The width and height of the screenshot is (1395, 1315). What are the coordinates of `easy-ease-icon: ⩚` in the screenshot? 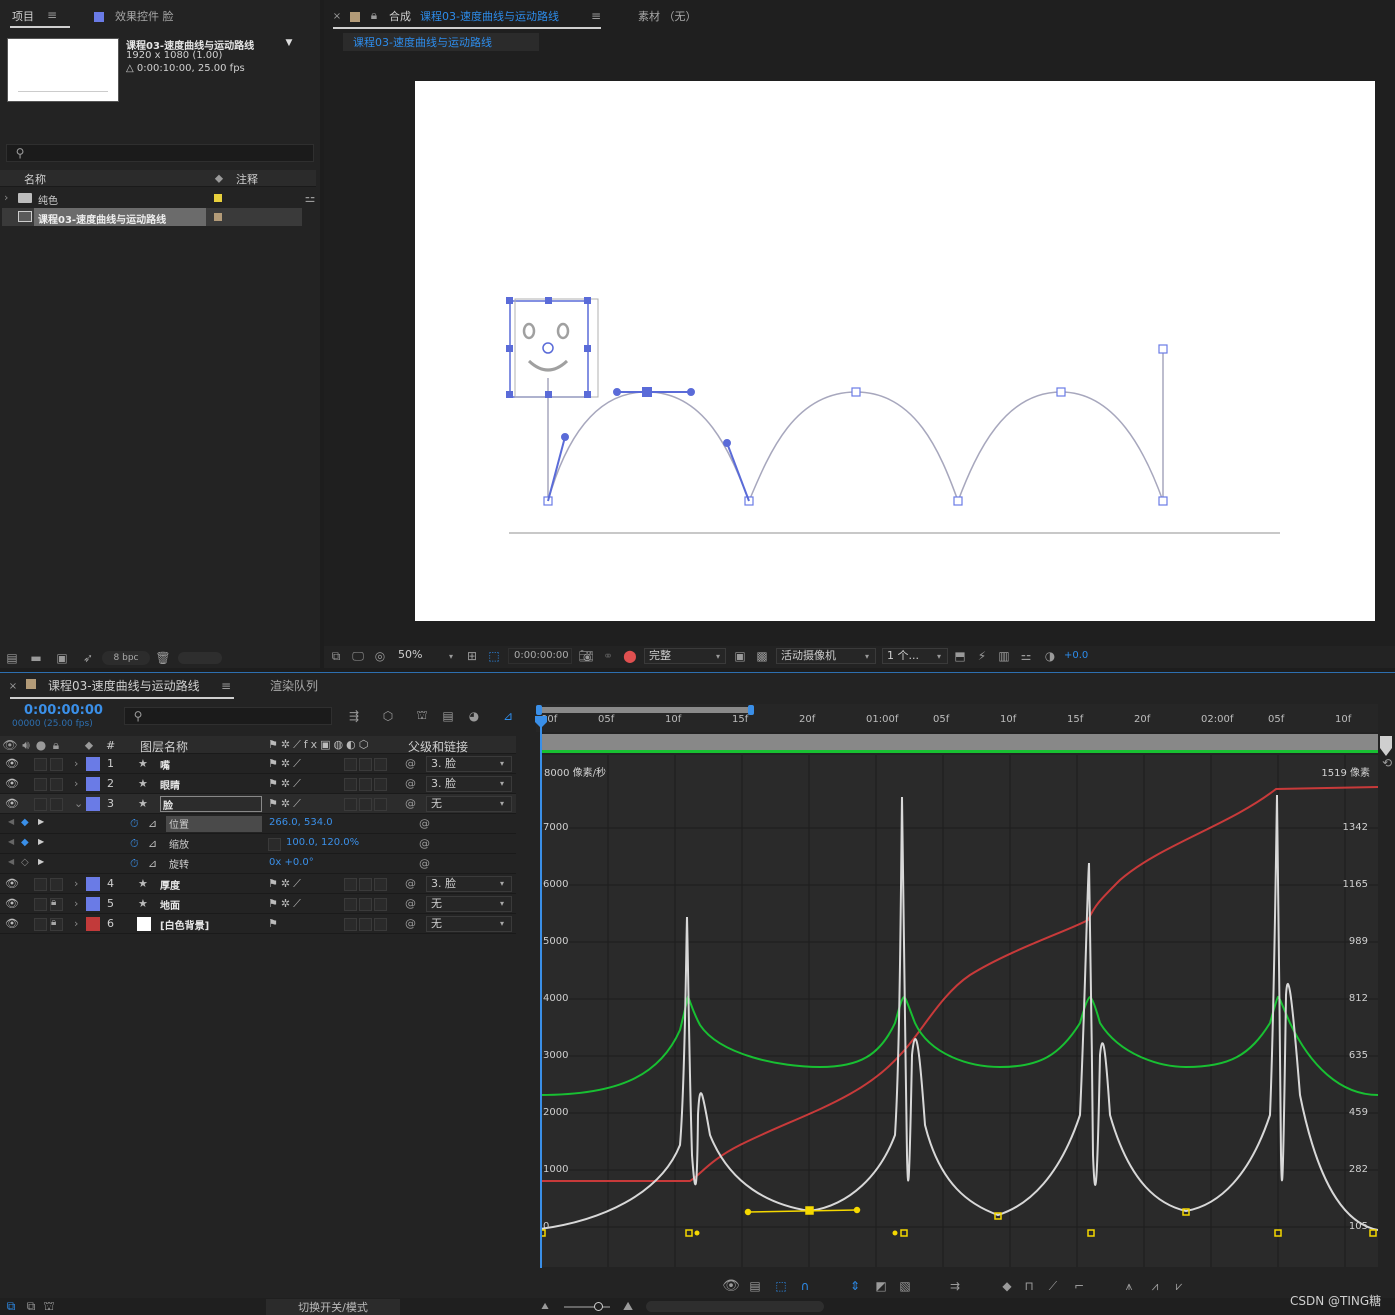 It's located at (1129, 1286).